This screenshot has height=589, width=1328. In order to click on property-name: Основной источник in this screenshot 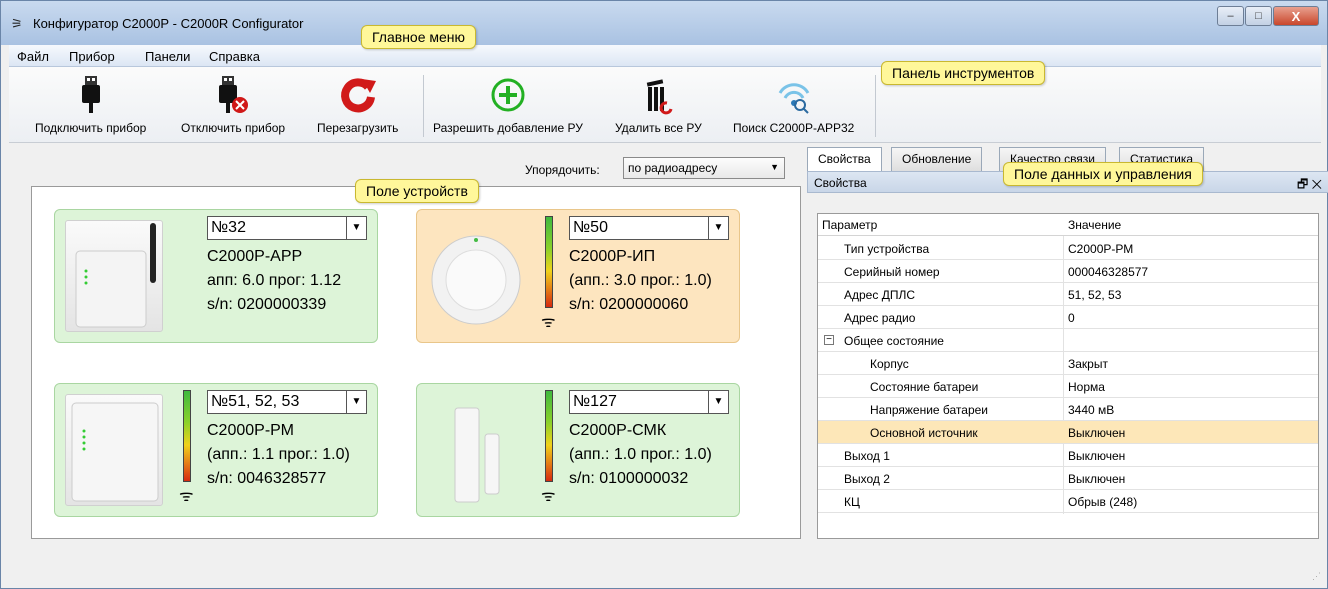, I will do `click(924, 433)`.